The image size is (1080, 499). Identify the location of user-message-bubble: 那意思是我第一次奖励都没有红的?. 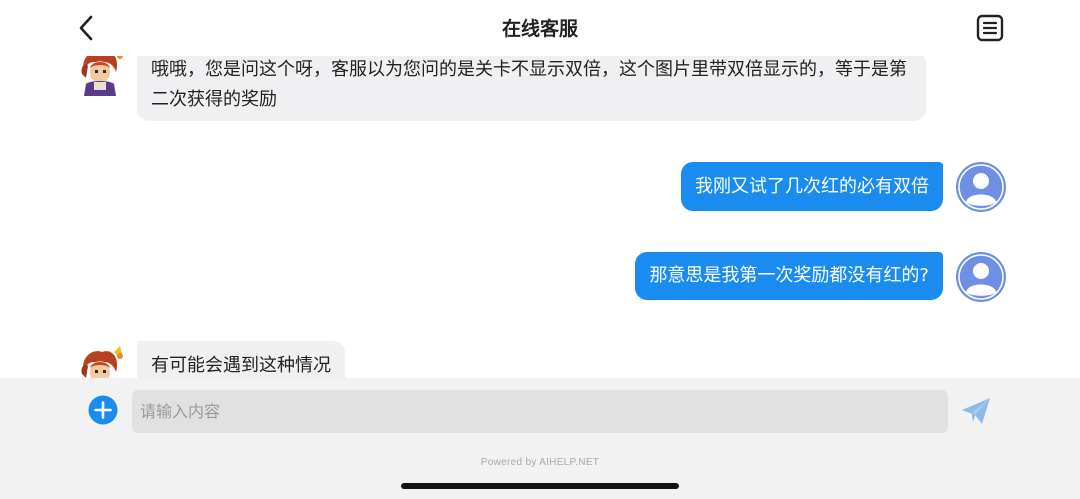
(789, 276).